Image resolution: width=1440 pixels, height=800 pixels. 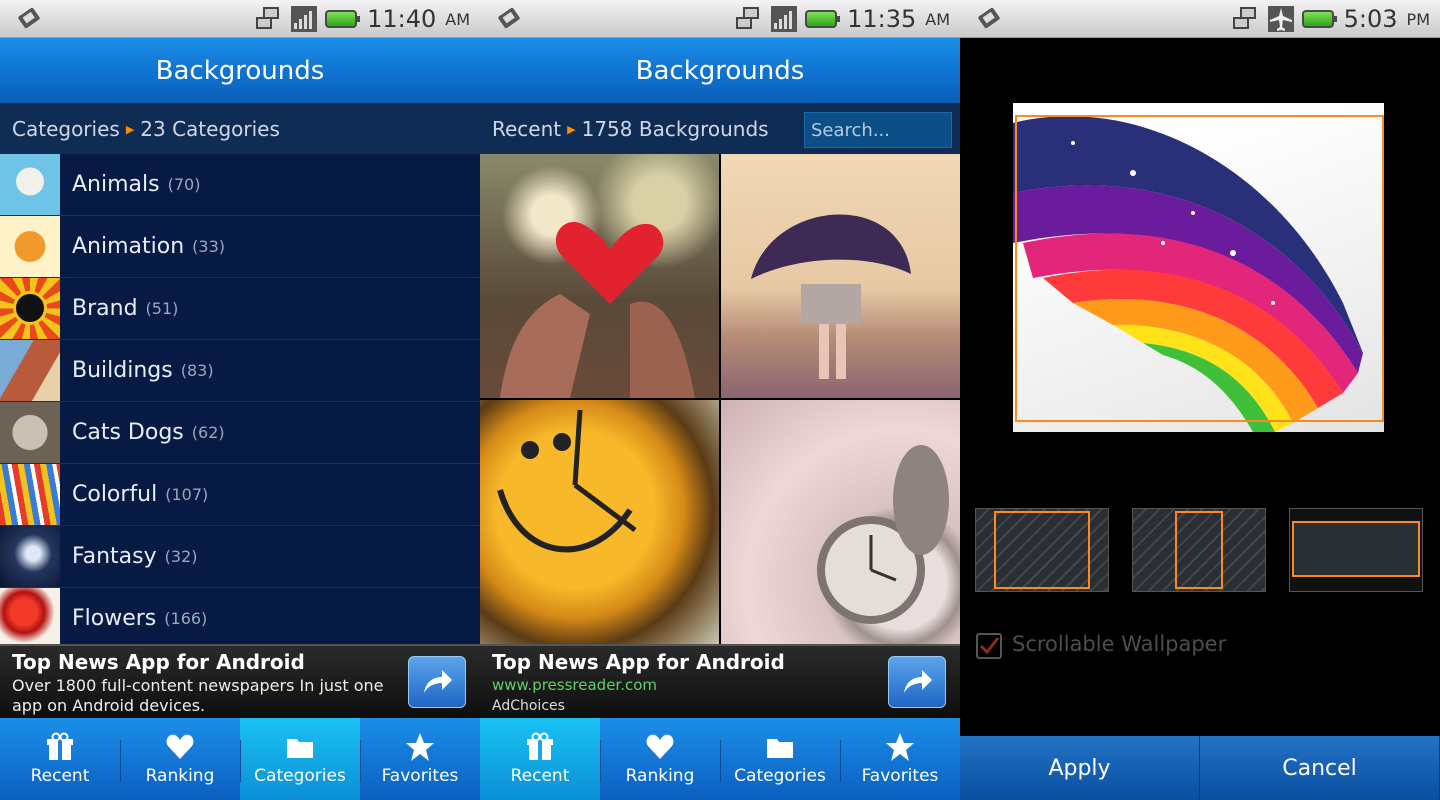 I want to click on category-count: (32), so click(x=181, y=556).